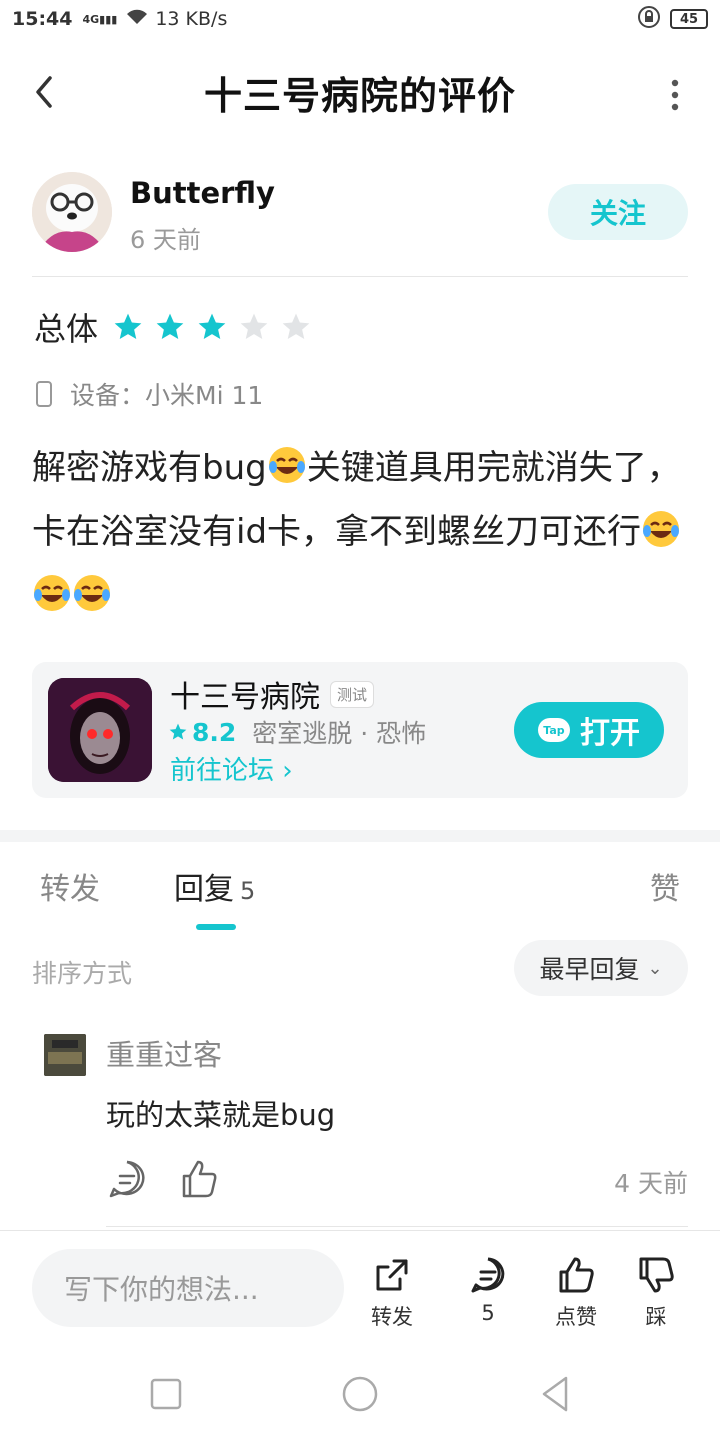  I want to click on system-nav-bar, so click(360, 1395).